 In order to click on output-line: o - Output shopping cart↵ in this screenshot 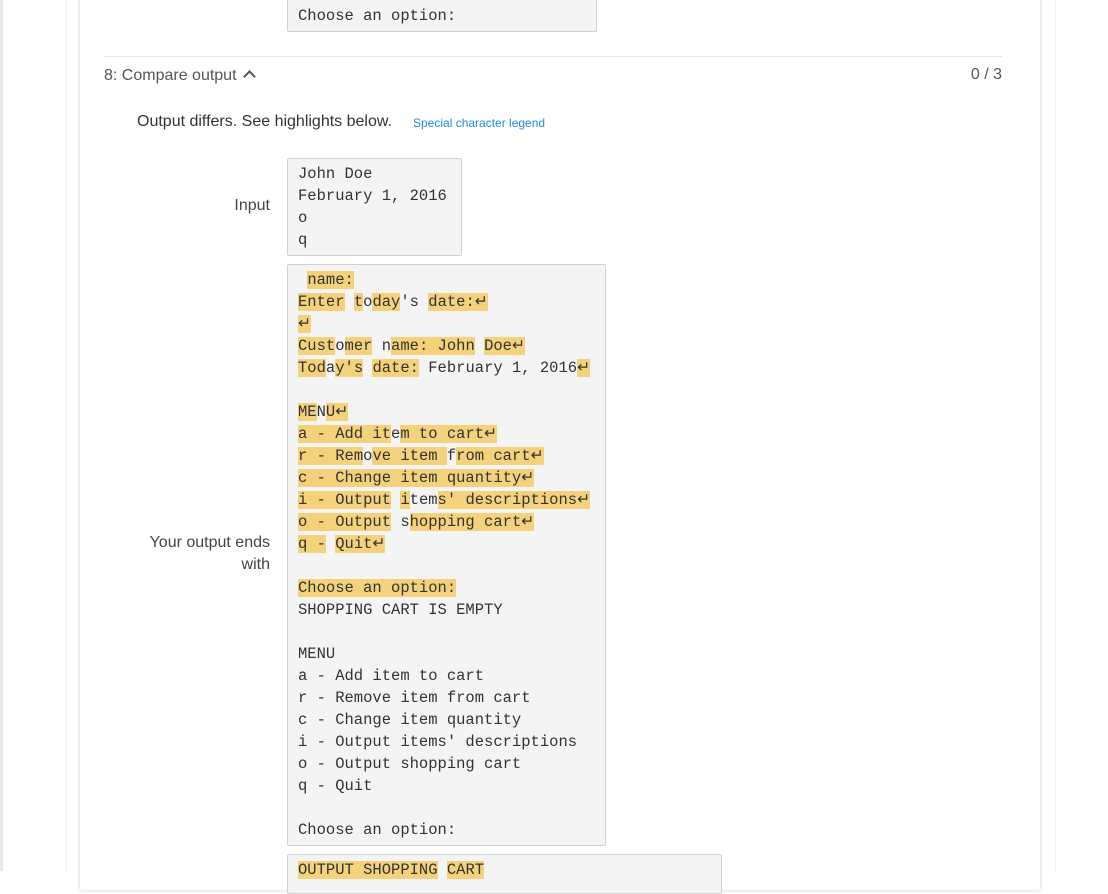, I will do `click(446, 522)`.